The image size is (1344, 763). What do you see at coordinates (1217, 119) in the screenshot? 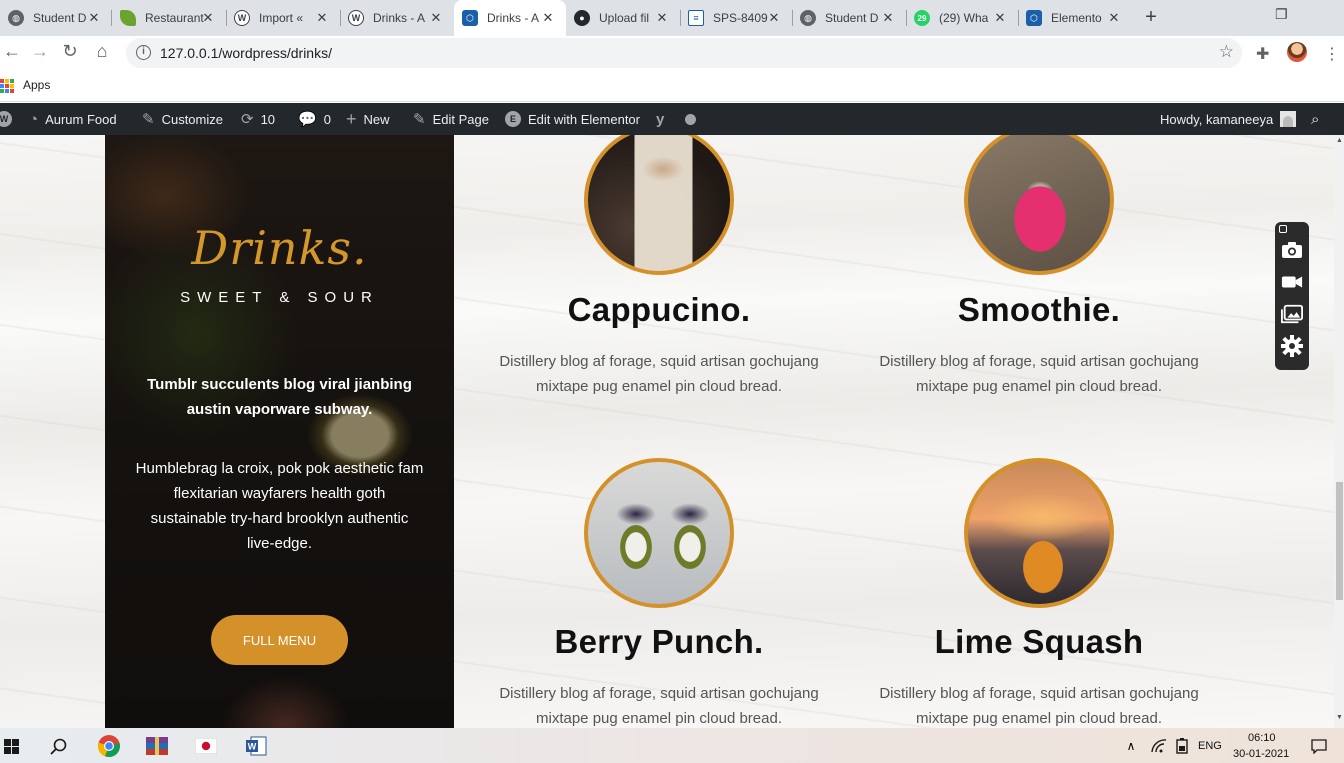
I see `howdy-label: Howdy, kamaneeya` at bounding box center [1217, 119].